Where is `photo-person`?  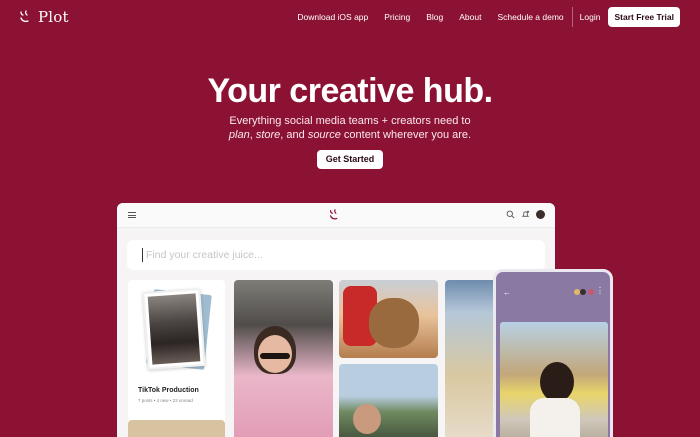 photo-person is located at coordinates (367, 419).